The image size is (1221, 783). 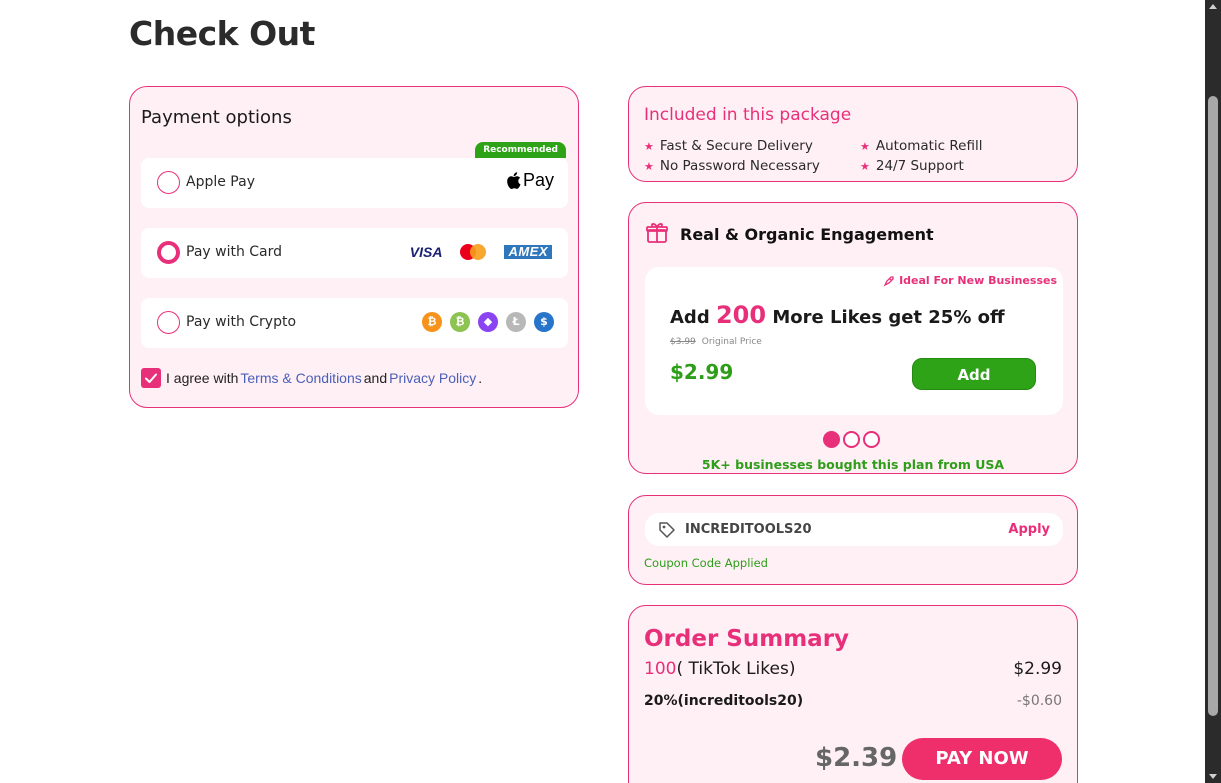 I want to click on coupon-input: INCREDITOOLS20 Apply, so click(x=854, y=529).